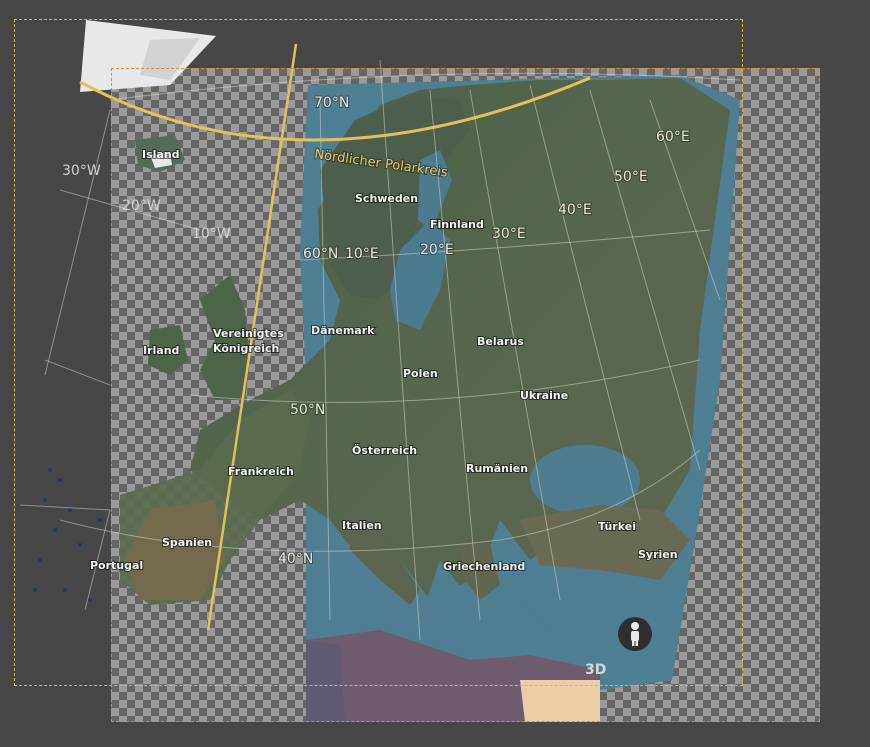 This screenshot has width=870, height=747. What do you see at coordinates (384, 450) in the screenshot?
I see `label-oesterreich: Österreich` at bounding box center [384, 450].